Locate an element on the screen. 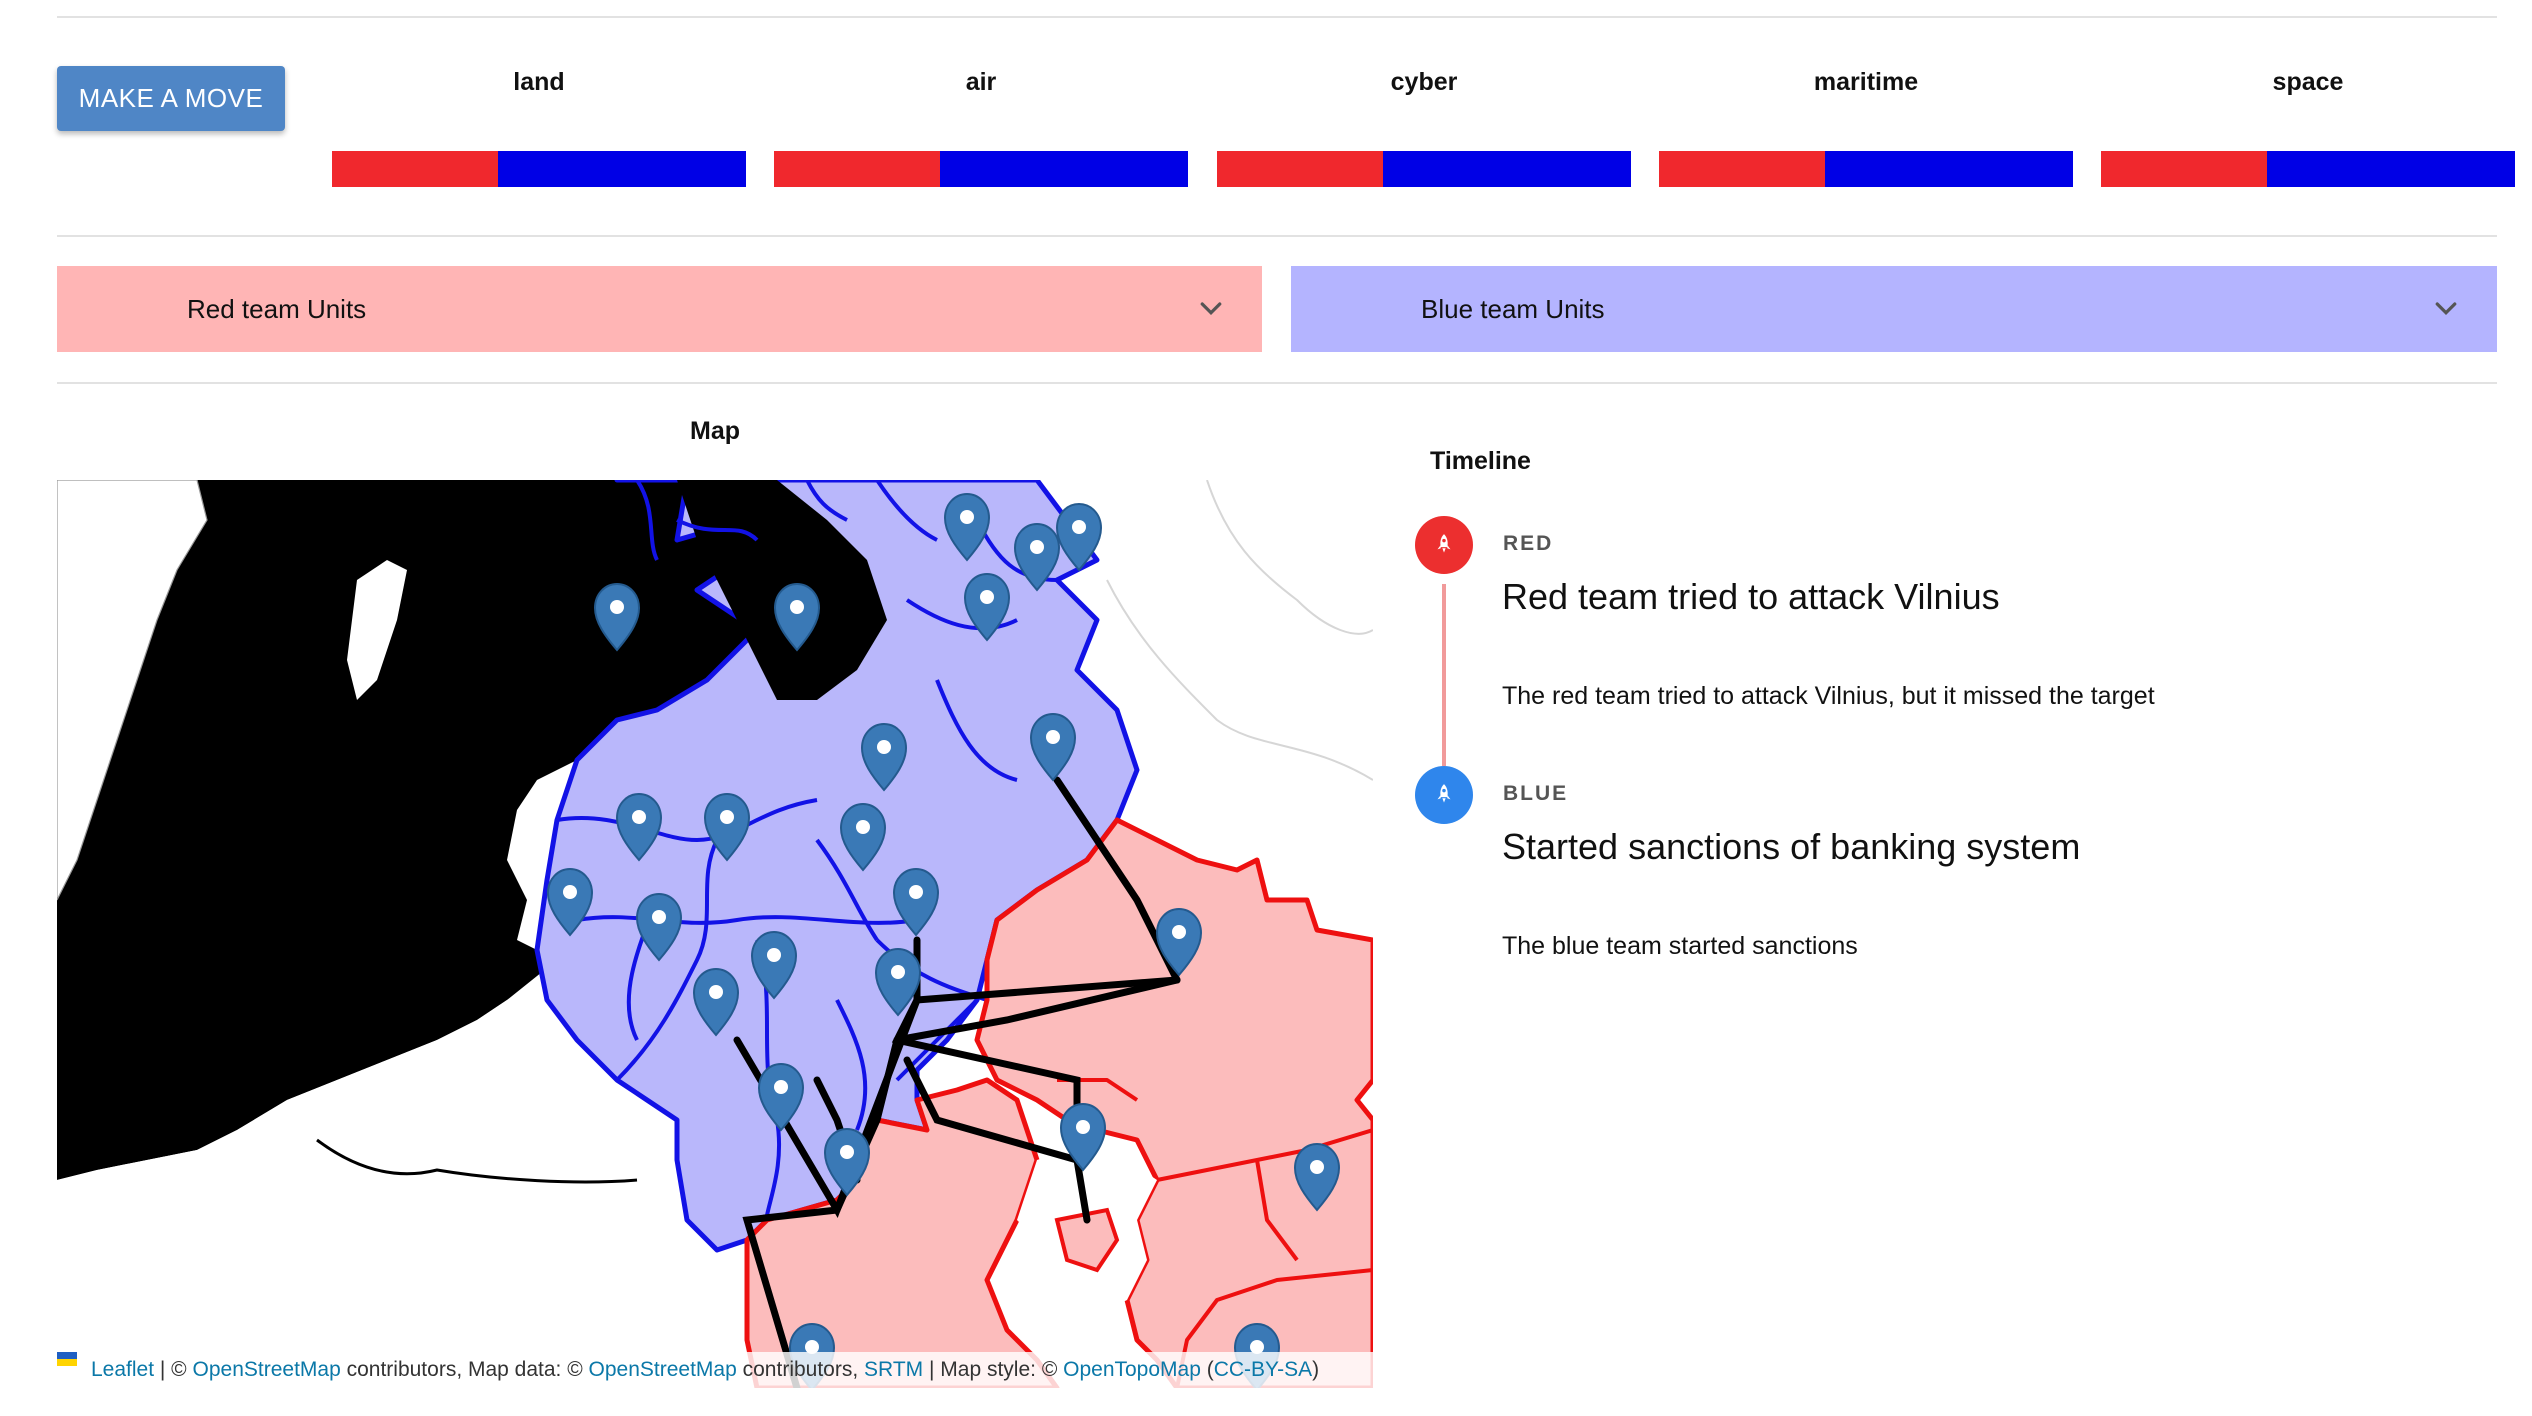 The image size is (2532, 1416). domain-balance-bar-air is located at coordinates (981, 169).